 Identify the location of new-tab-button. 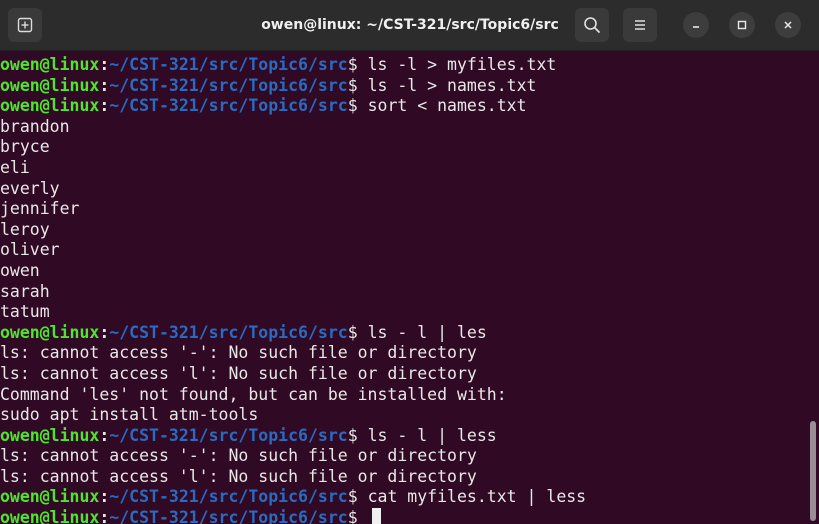
(25, 25).